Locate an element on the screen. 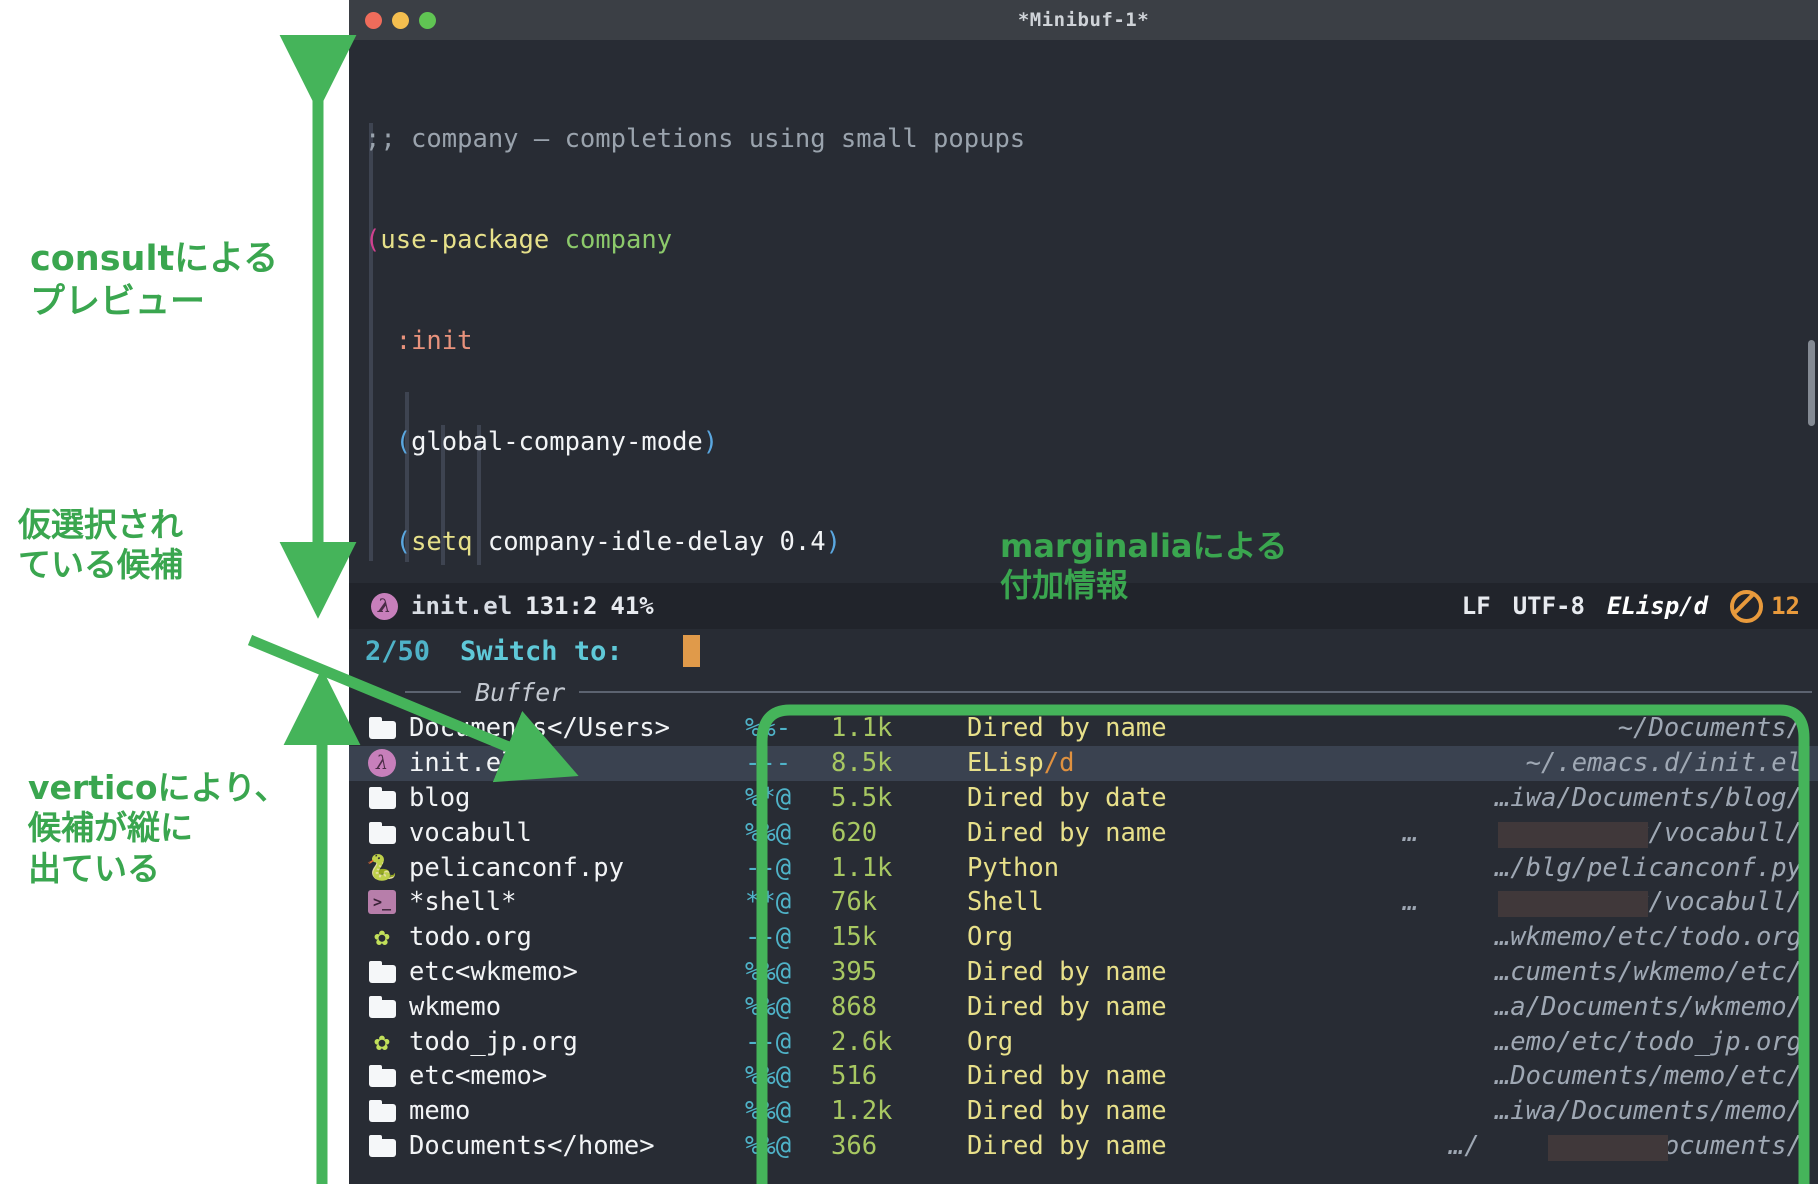 The width and height of the screenshot is (1818, 1184). candidate-size: 8.5k is located at coordinates (862, 763).